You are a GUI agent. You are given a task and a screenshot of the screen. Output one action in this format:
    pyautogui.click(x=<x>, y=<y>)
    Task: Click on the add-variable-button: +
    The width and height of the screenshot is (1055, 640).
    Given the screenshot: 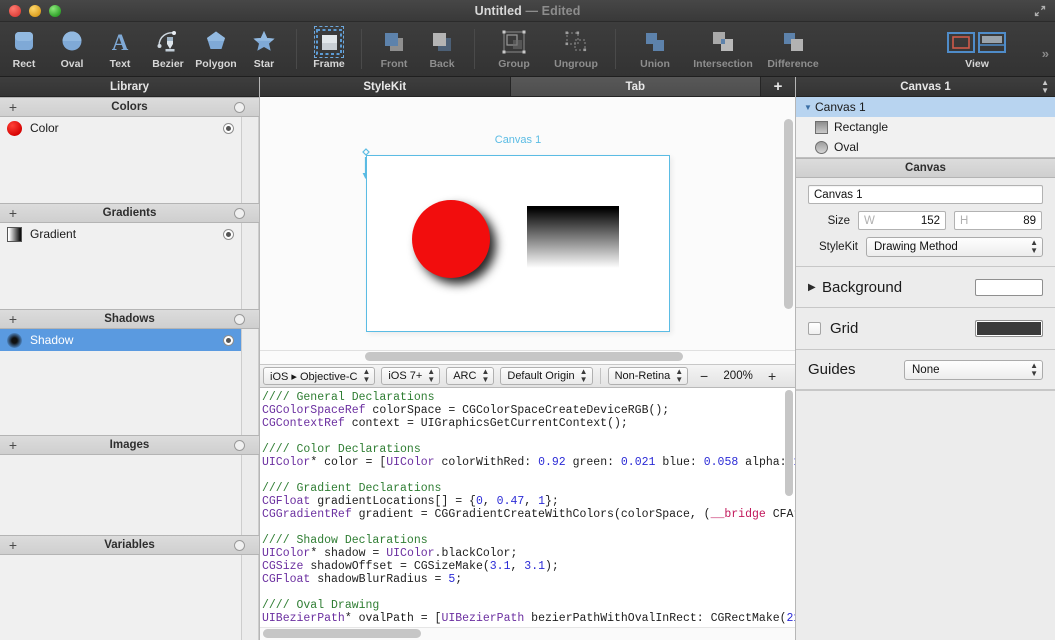 What is the action you would take?
    pyautogui.click(x=13, y=545)
    